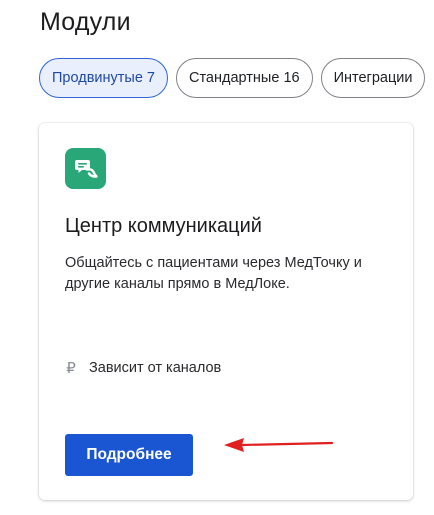 The width and height of the screenshot is (434, 515). Describe the element at coordinates (163, 226) in the screenshot. I see `module-title: Центр коммуникаций` at that location.